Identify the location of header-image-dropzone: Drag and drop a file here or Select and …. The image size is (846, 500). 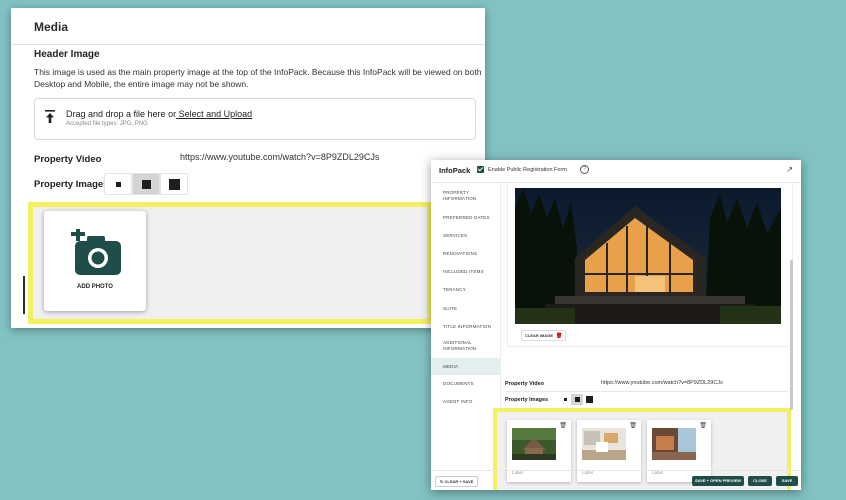
(255, 119).